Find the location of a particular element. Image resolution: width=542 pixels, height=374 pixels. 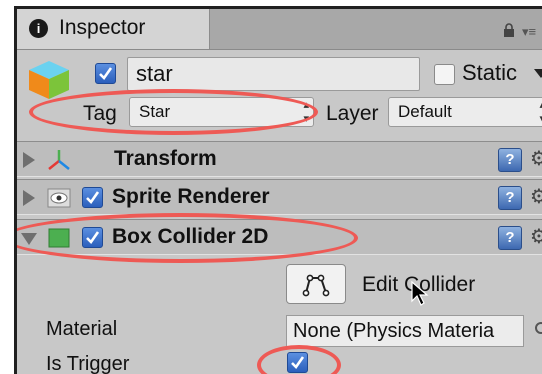

tag-label: Tag is located at coordinates (100, 113).